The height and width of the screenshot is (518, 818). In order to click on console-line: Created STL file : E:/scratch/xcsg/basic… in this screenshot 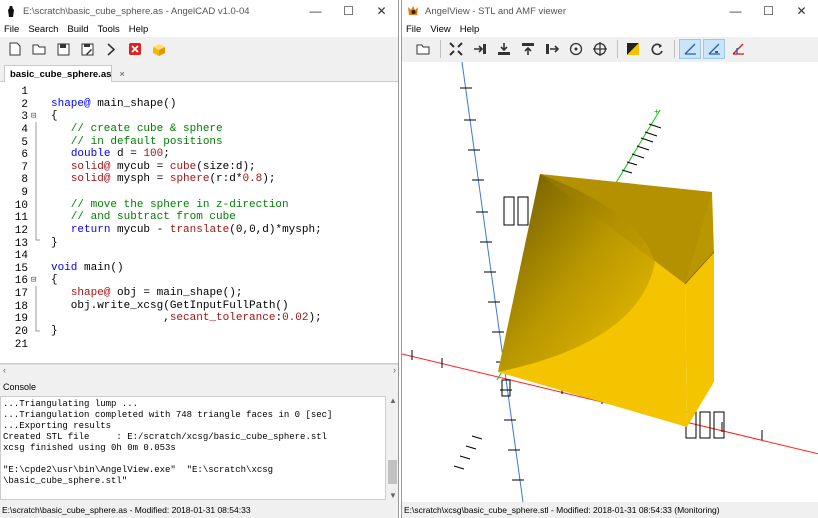, I will do `click(165, 437)`.